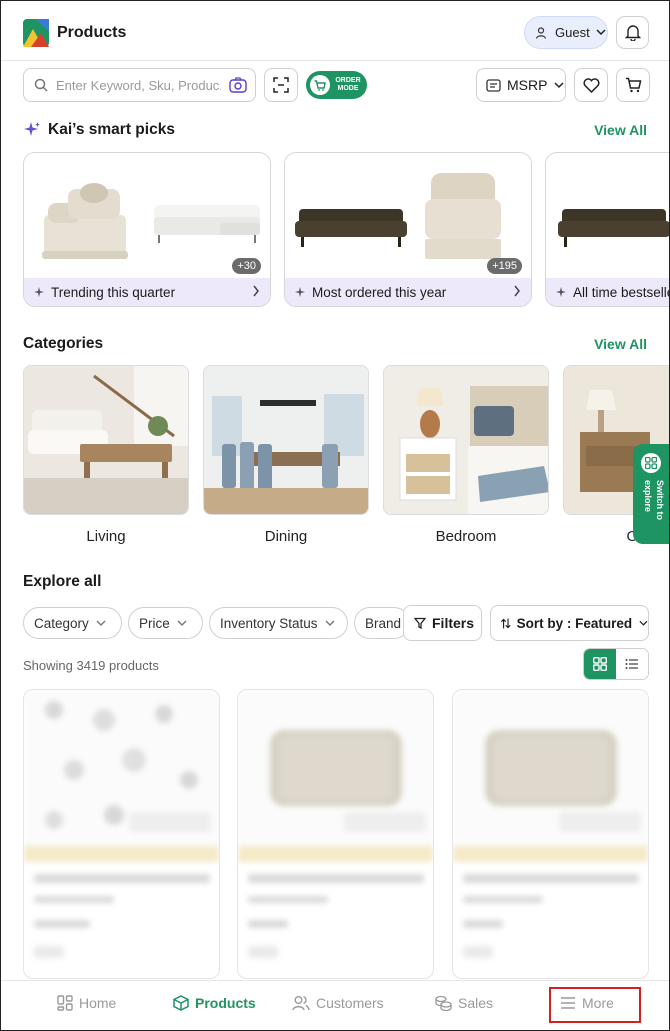 Image resolution: width=670 pixels, height=1031 pixels. I want to click on search-box, so click(139, 85).